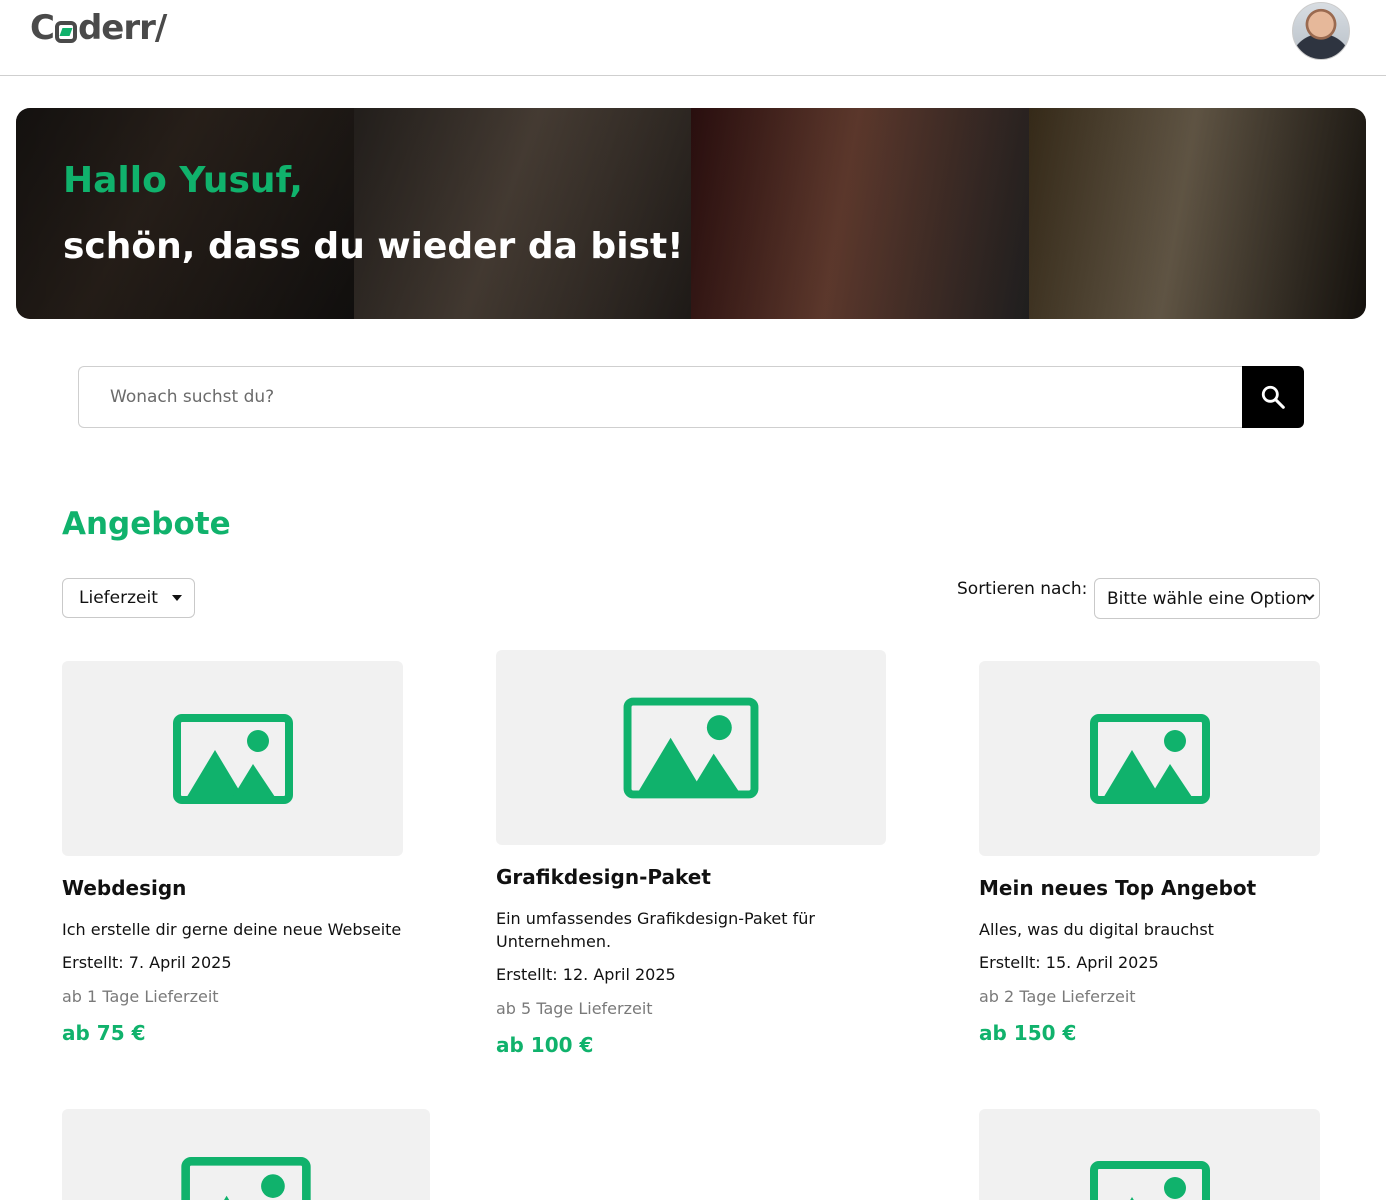 Image resolution: width=1386 pixels, height=1200 pixels. I want to click on search-button, so click(1273, 397).